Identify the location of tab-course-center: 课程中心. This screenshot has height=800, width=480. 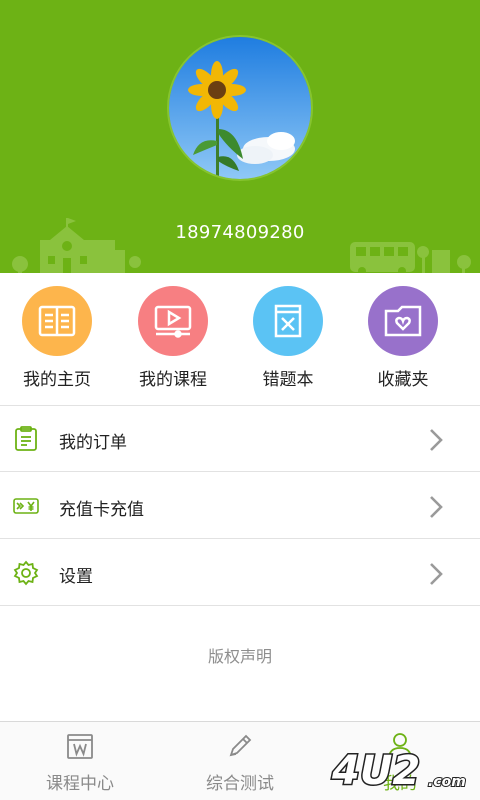
(80, 761).